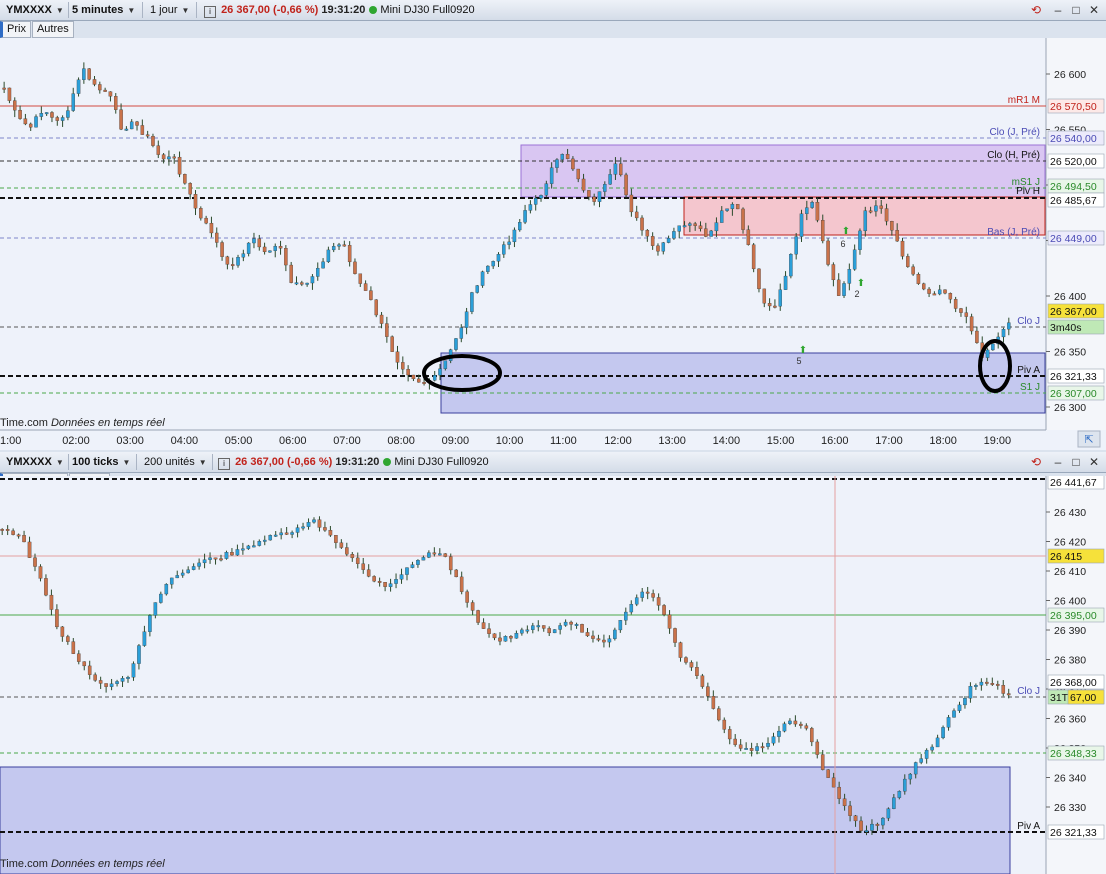 The image size is (1106, 874). I want to click on price-tag-label: 26 570,50, so click(1073, 107).